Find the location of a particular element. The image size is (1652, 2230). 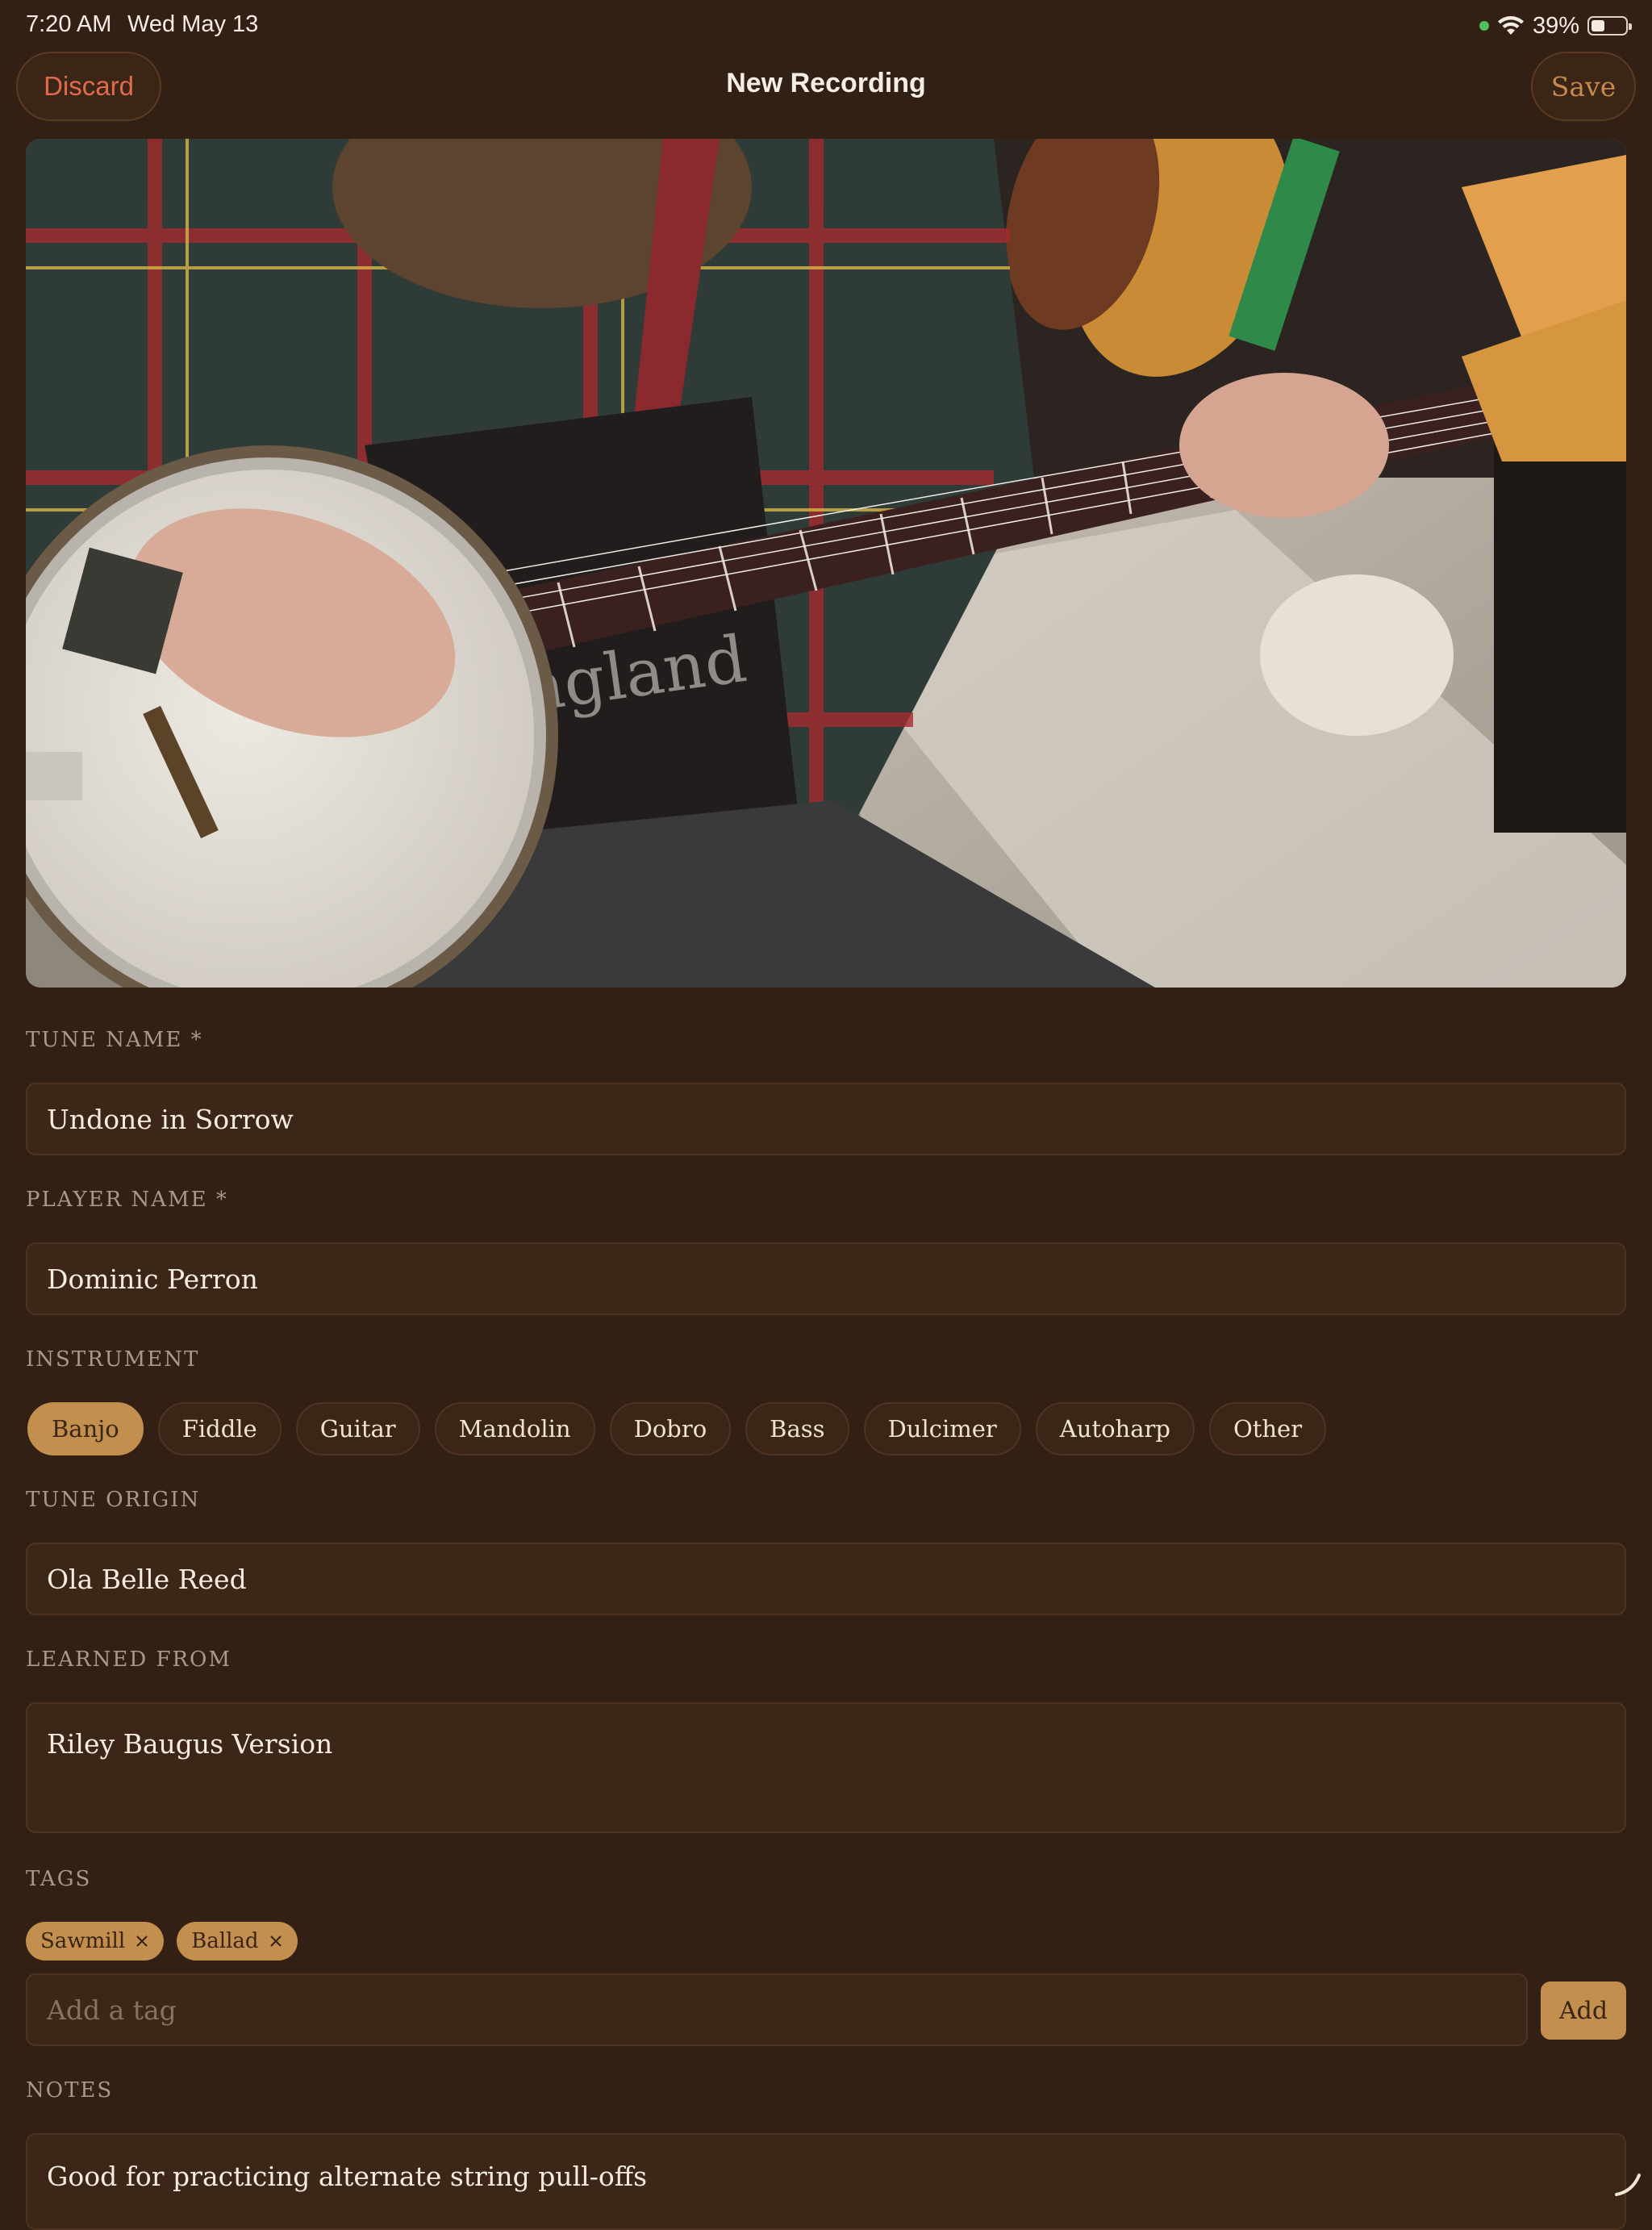

wifi-icon is located at coordinates (1510, 25).